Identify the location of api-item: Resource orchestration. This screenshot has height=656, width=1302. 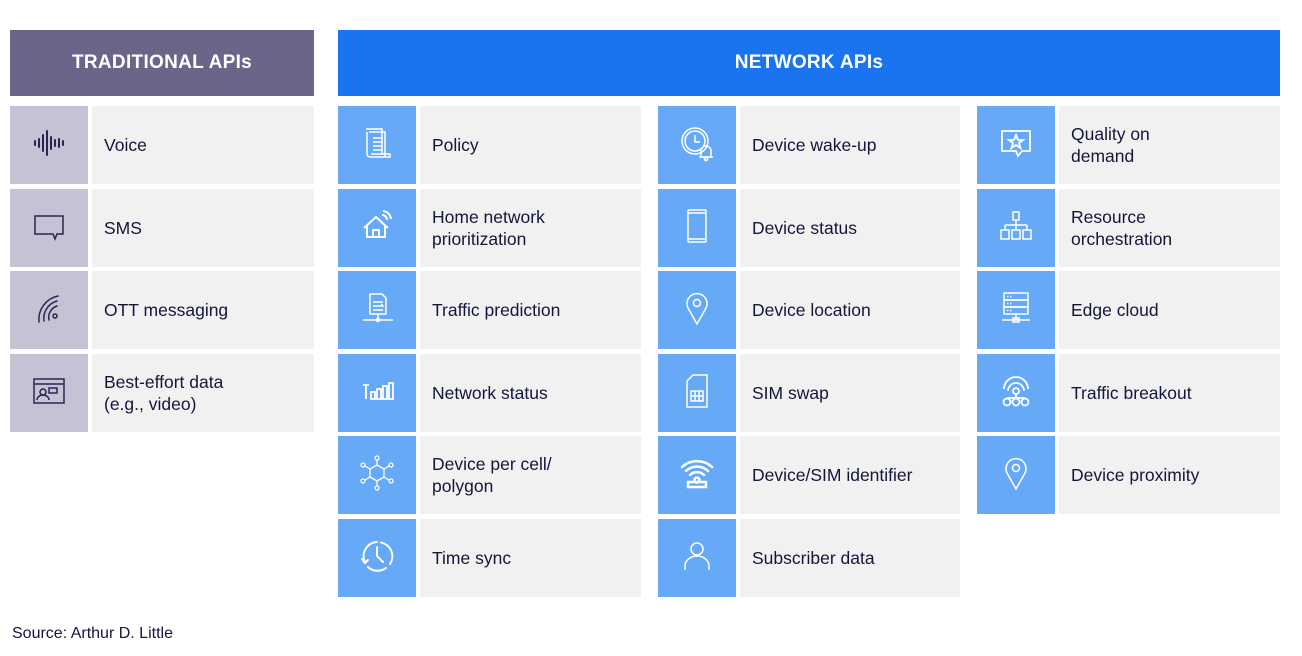
(1128, 228).